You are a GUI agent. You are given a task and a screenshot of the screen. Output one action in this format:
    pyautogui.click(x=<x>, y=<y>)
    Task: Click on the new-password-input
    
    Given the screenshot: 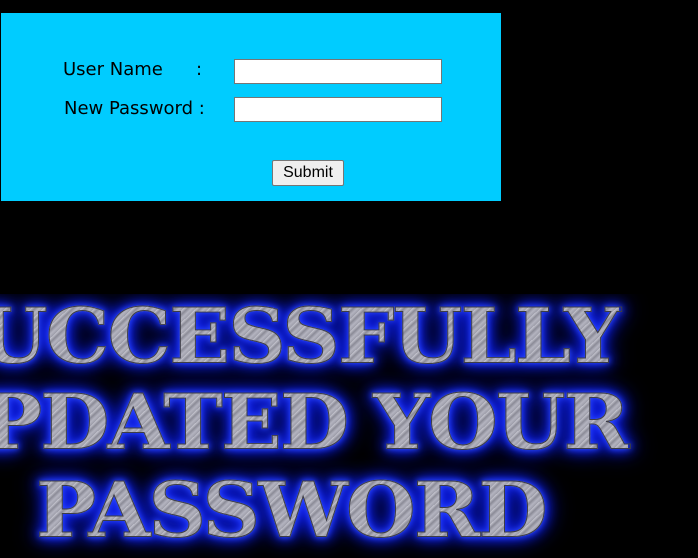 What is the action you would take?
    pyautogui.click(x=338, y=109)
    